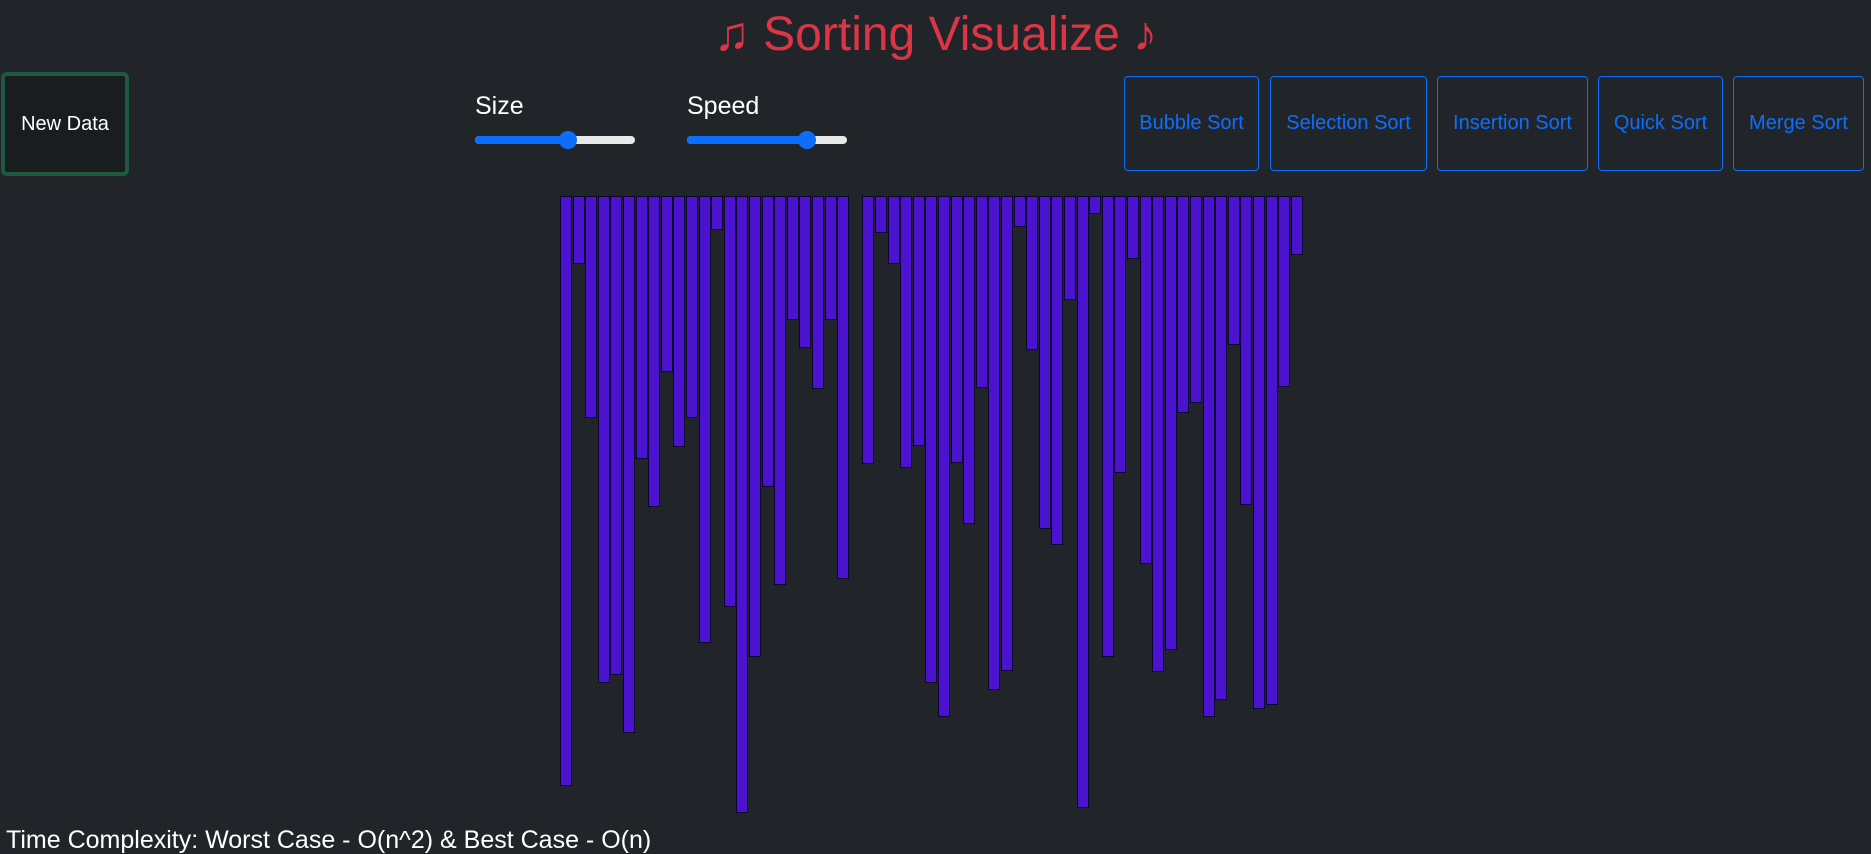 This screenshot has height=854, width=1871. What do you see at coordinates (1191, 123) in the screenshot?
I see `bubble-sort-button: Bubble Sort` at bounding box center [1191, 123].